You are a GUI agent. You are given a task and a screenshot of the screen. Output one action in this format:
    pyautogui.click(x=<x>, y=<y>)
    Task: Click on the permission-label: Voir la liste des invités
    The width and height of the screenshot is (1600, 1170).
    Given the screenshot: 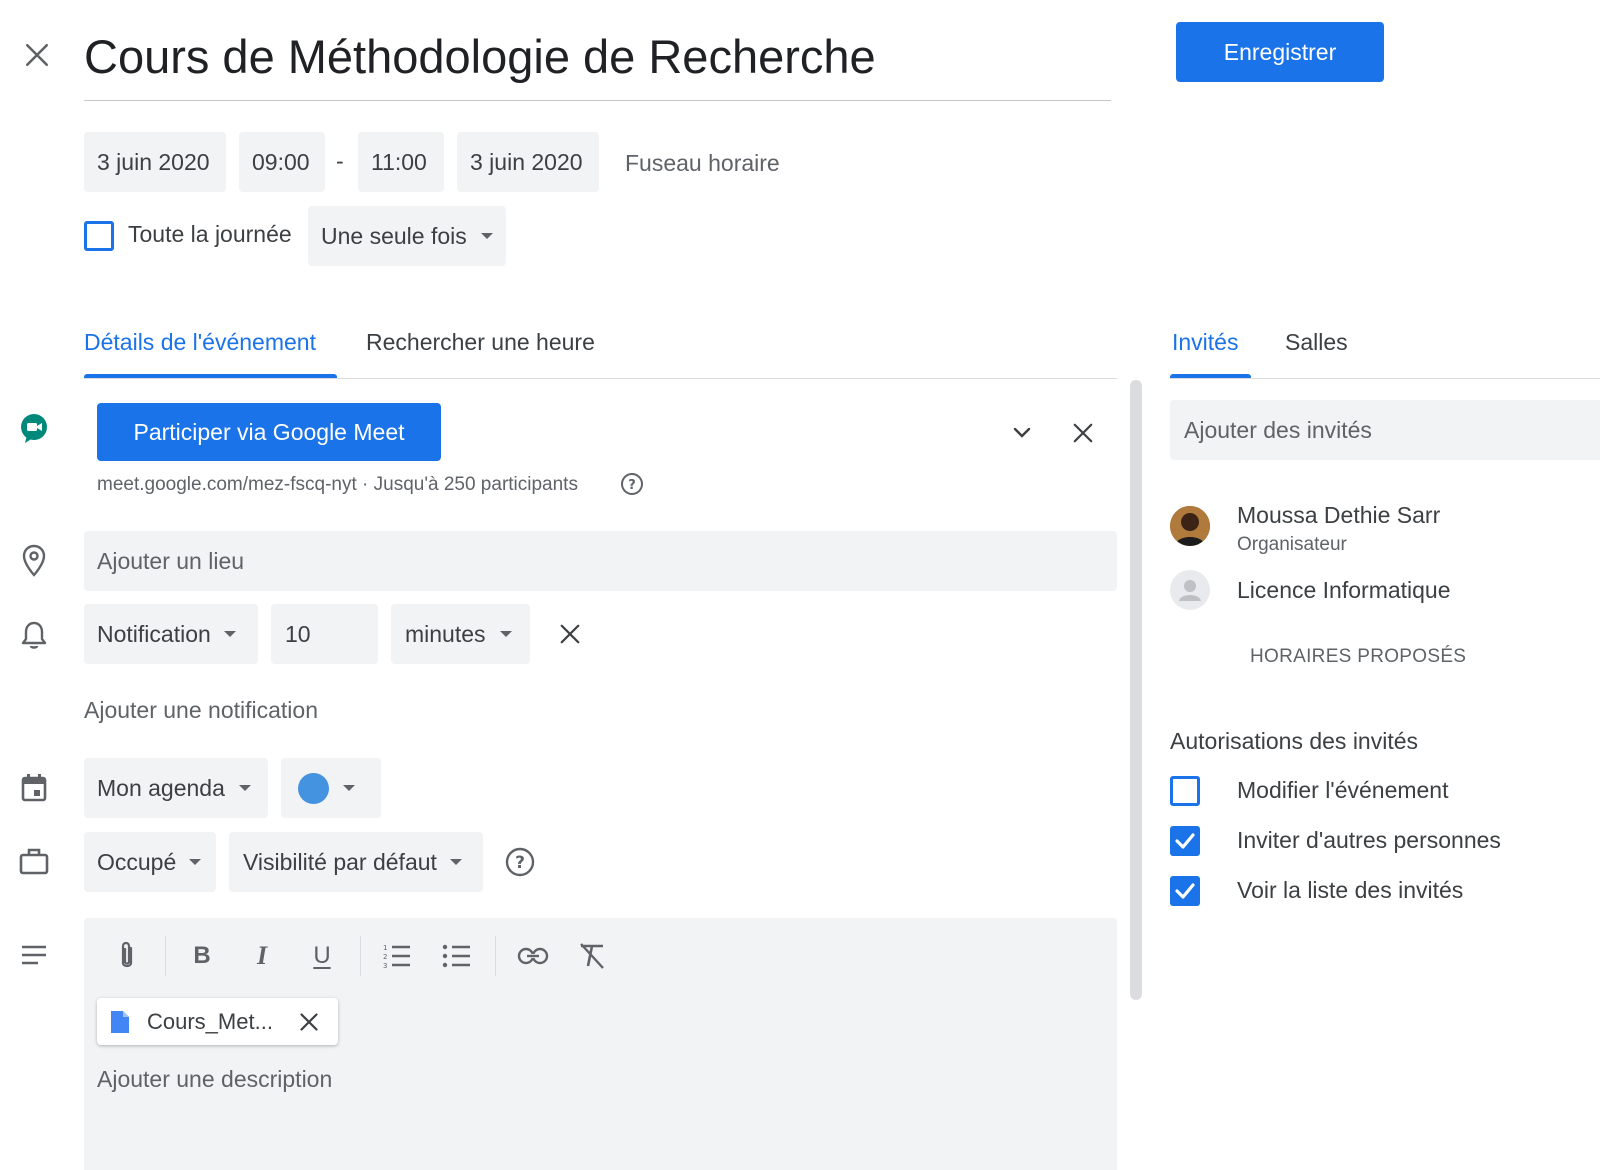 What is the action you would take?
    pyautogui.click(x=1350, y=890)
    